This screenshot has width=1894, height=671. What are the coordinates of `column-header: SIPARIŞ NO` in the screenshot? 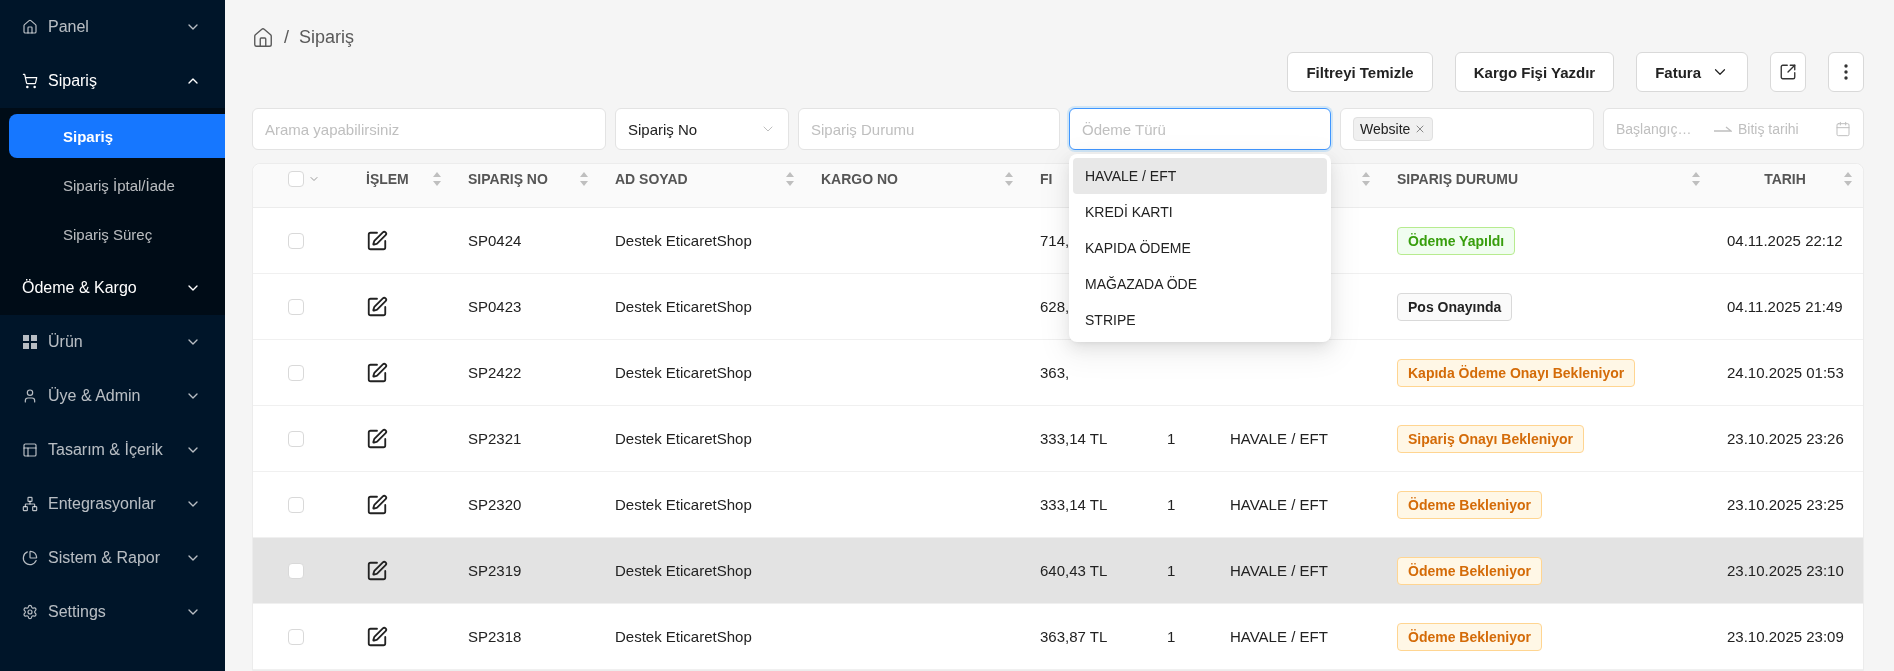 It's located at (508, 178).